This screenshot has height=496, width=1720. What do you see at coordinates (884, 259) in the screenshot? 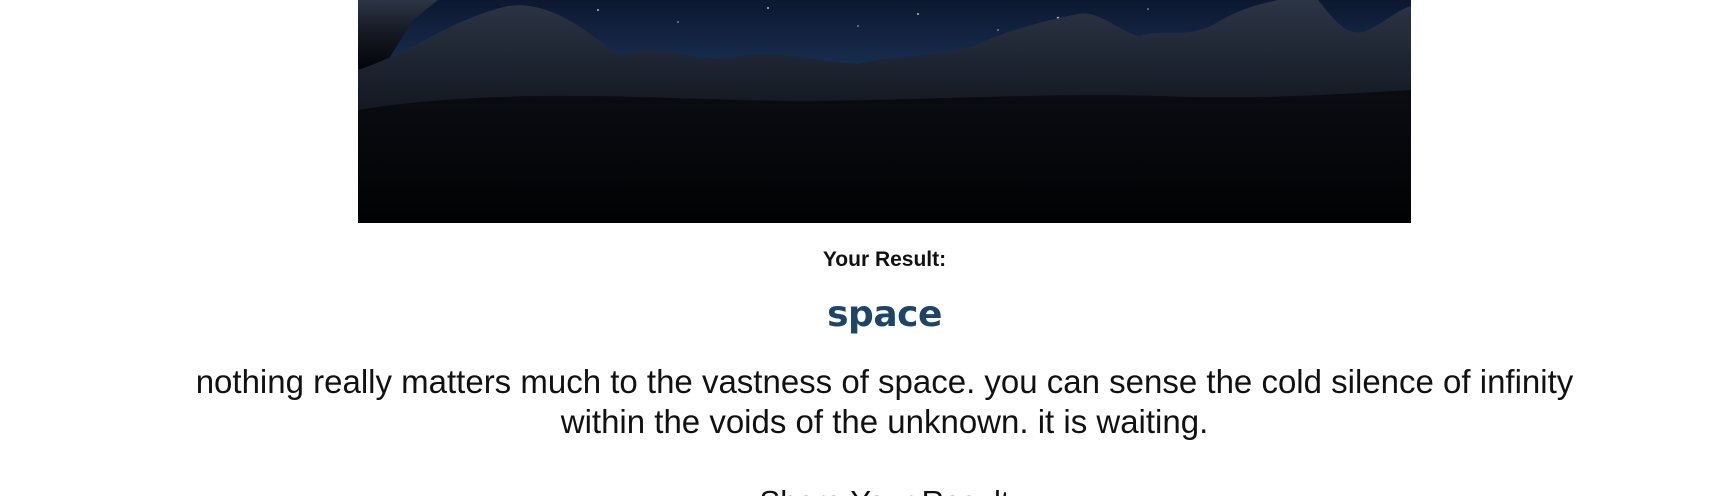
I see `result-label: Your Result:` at bounding box center [884, 259].